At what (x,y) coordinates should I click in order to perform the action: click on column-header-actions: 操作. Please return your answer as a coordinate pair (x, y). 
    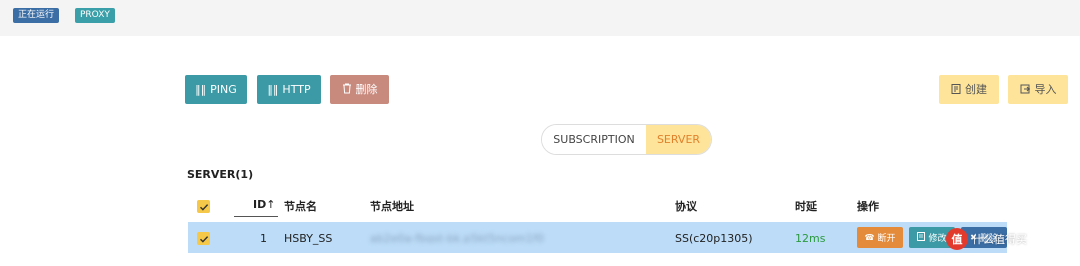
    Looking at the image, I should click on (868, 206).